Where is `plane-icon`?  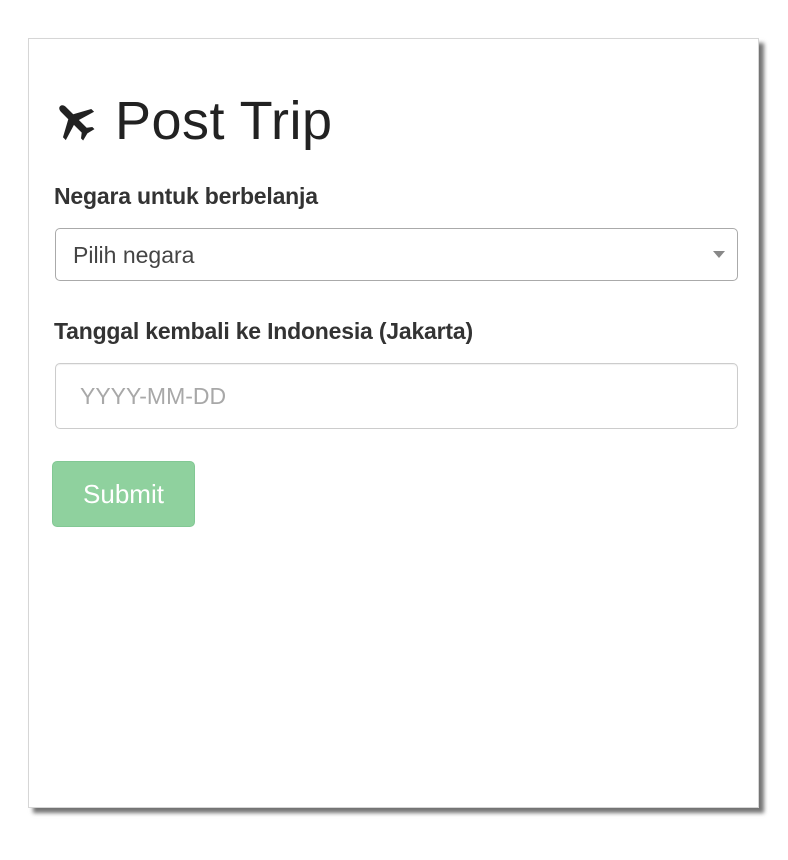
plane-icon is located at coordinates (75, 121).